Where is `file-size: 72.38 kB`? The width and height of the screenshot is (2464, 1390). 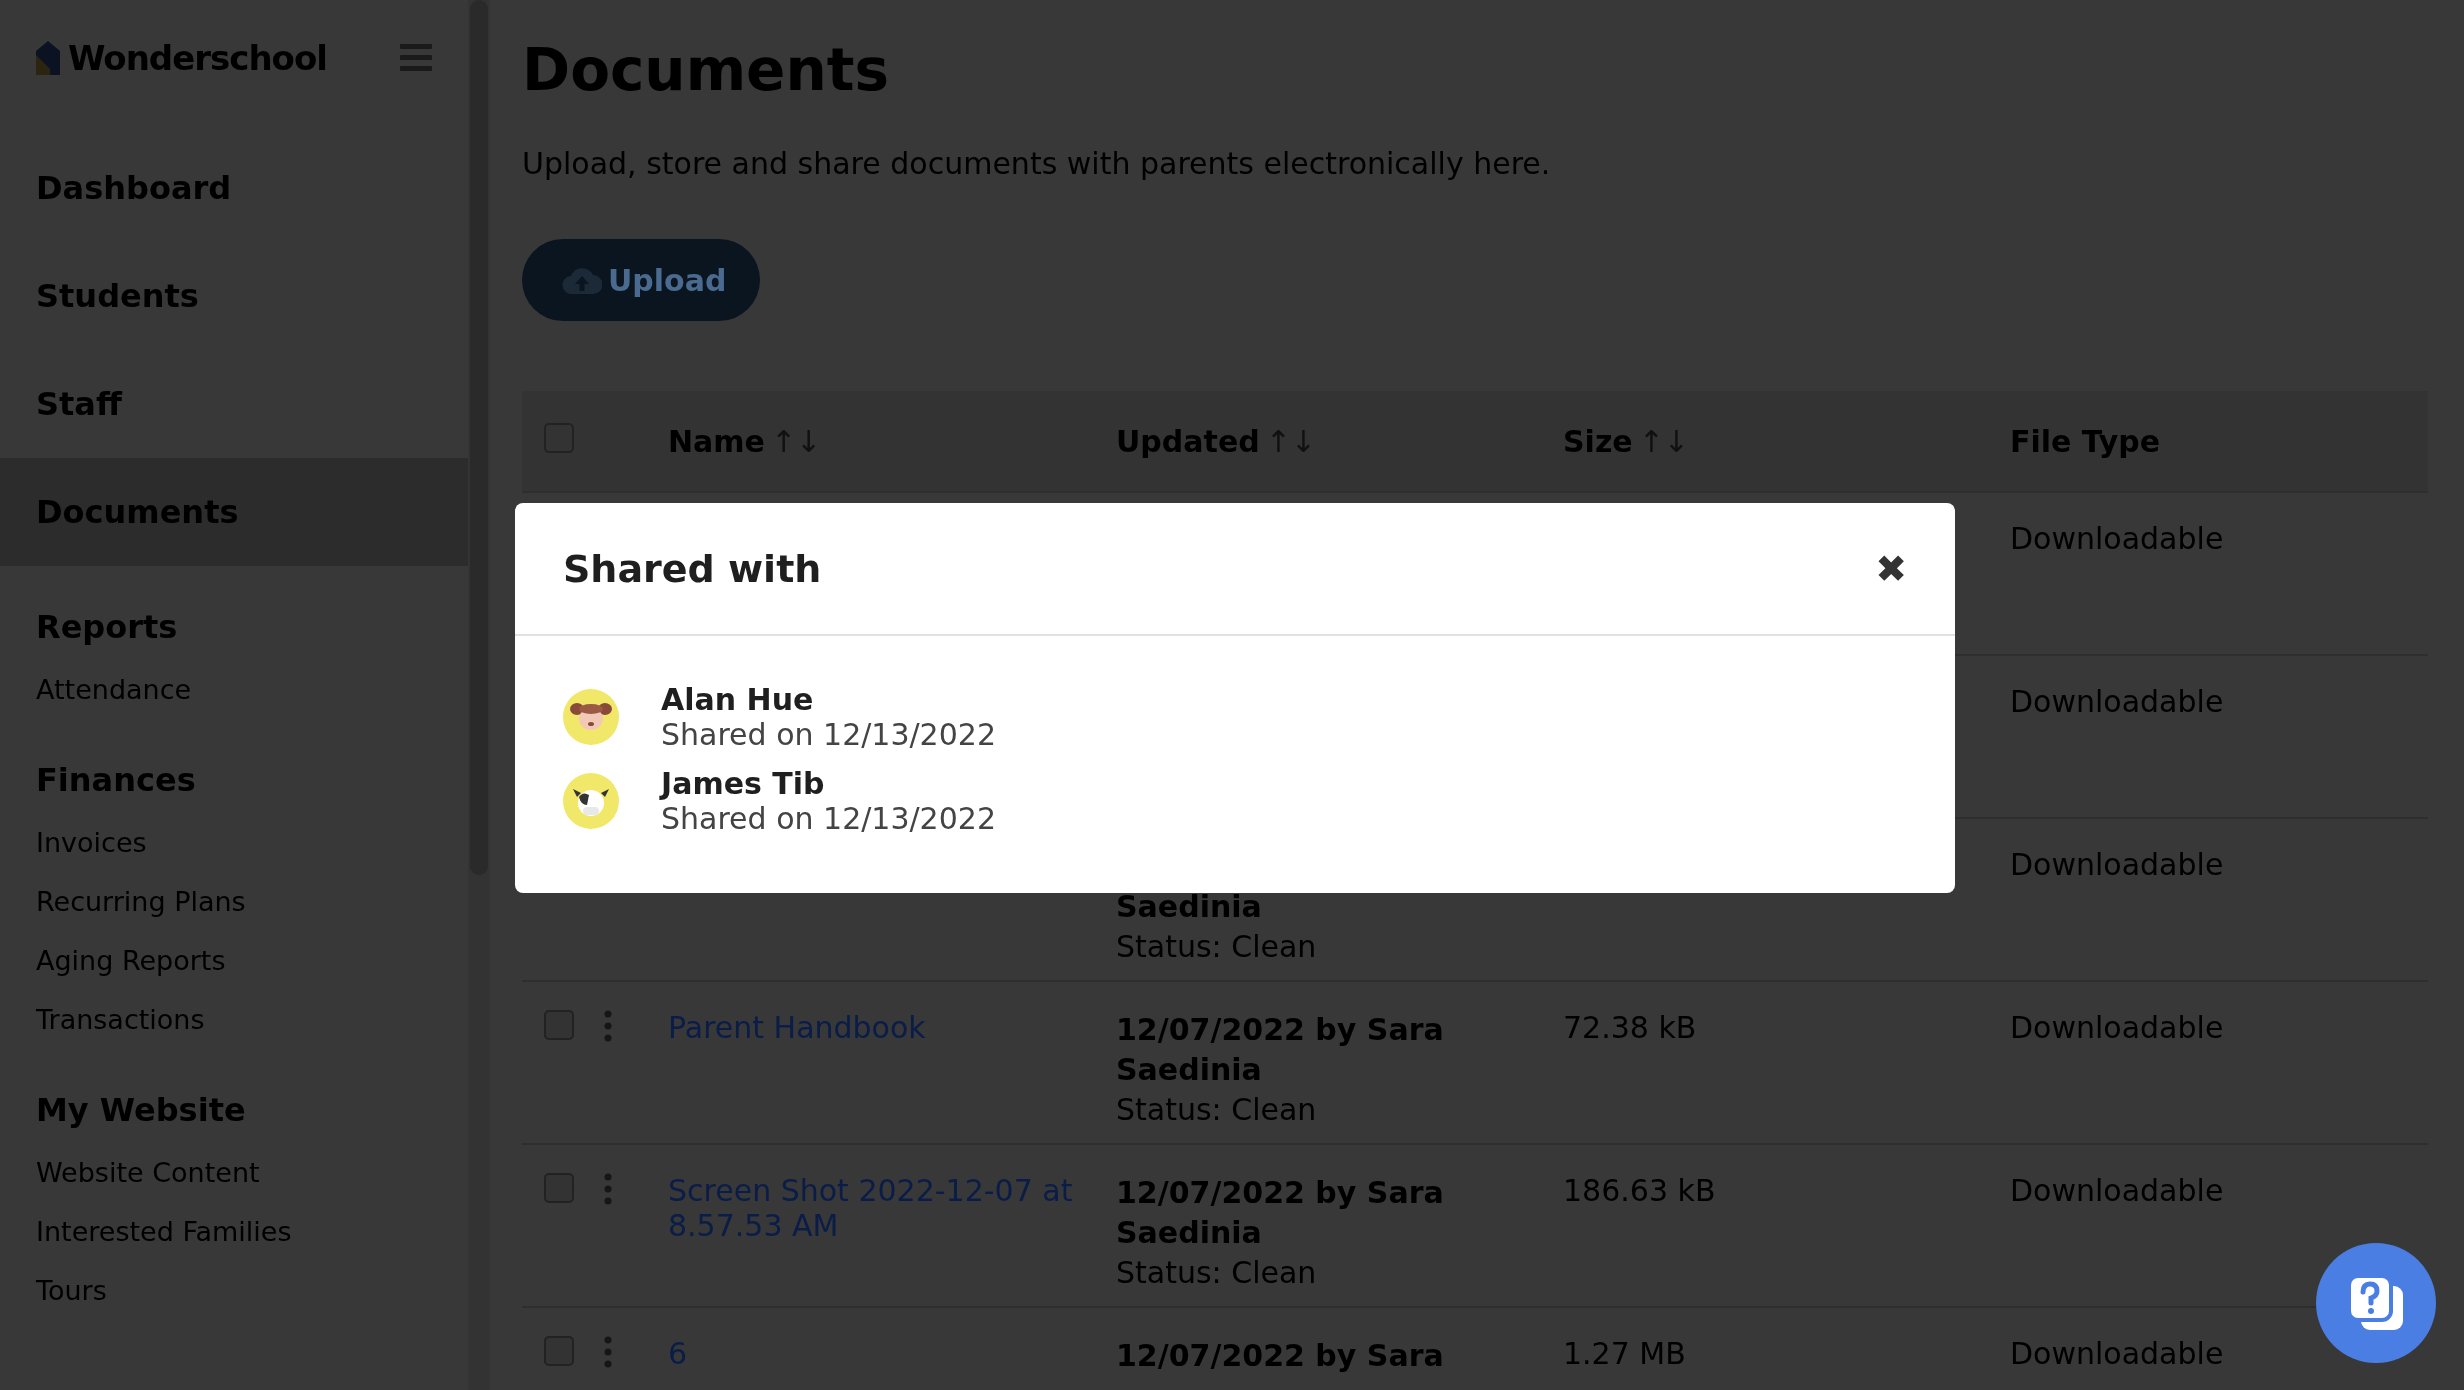
file-size: 72.38 kB is located at coordinates (1630, 1027).